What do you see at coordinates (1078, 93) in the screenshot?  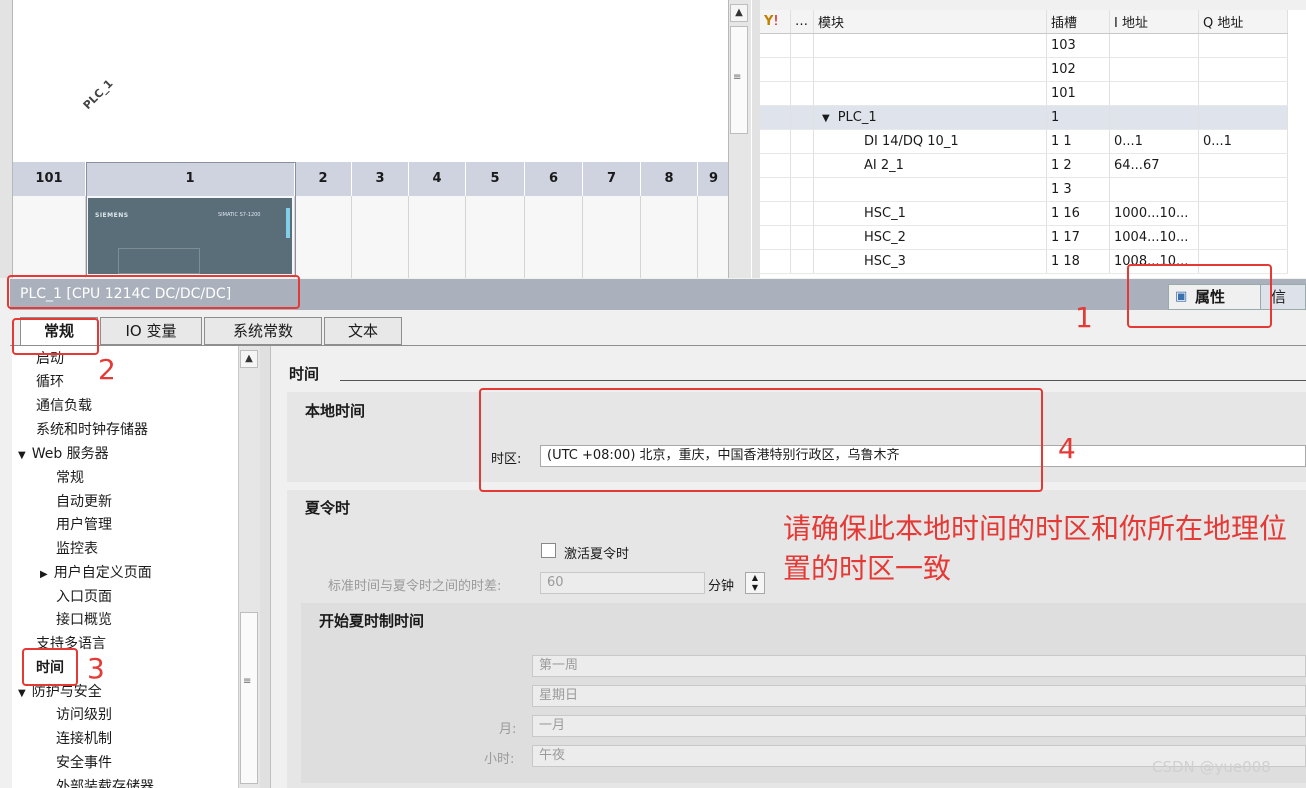 I see `cell-slot: 101` at bounding box center [1078, 93].